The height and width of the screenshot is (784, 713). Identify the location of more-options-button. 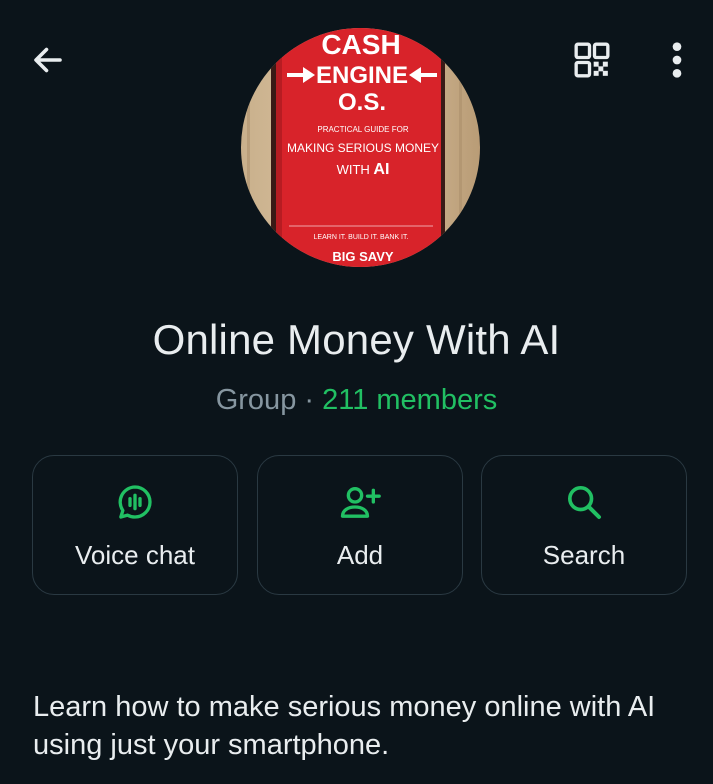
(677, 60).